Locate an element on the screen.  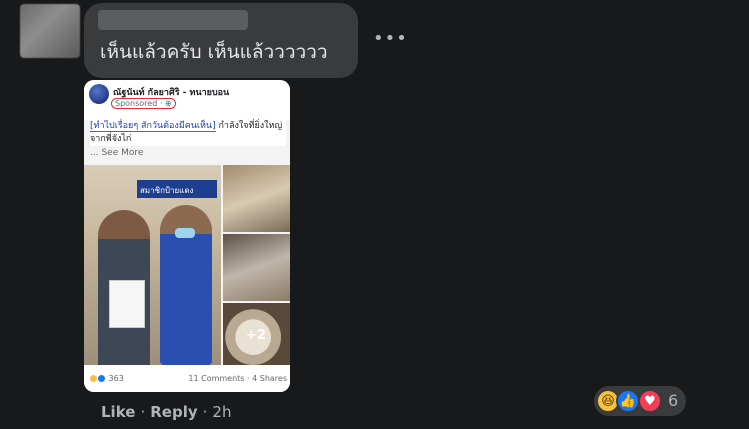
like-icon: 👍 is located at coordinates (628, 401).